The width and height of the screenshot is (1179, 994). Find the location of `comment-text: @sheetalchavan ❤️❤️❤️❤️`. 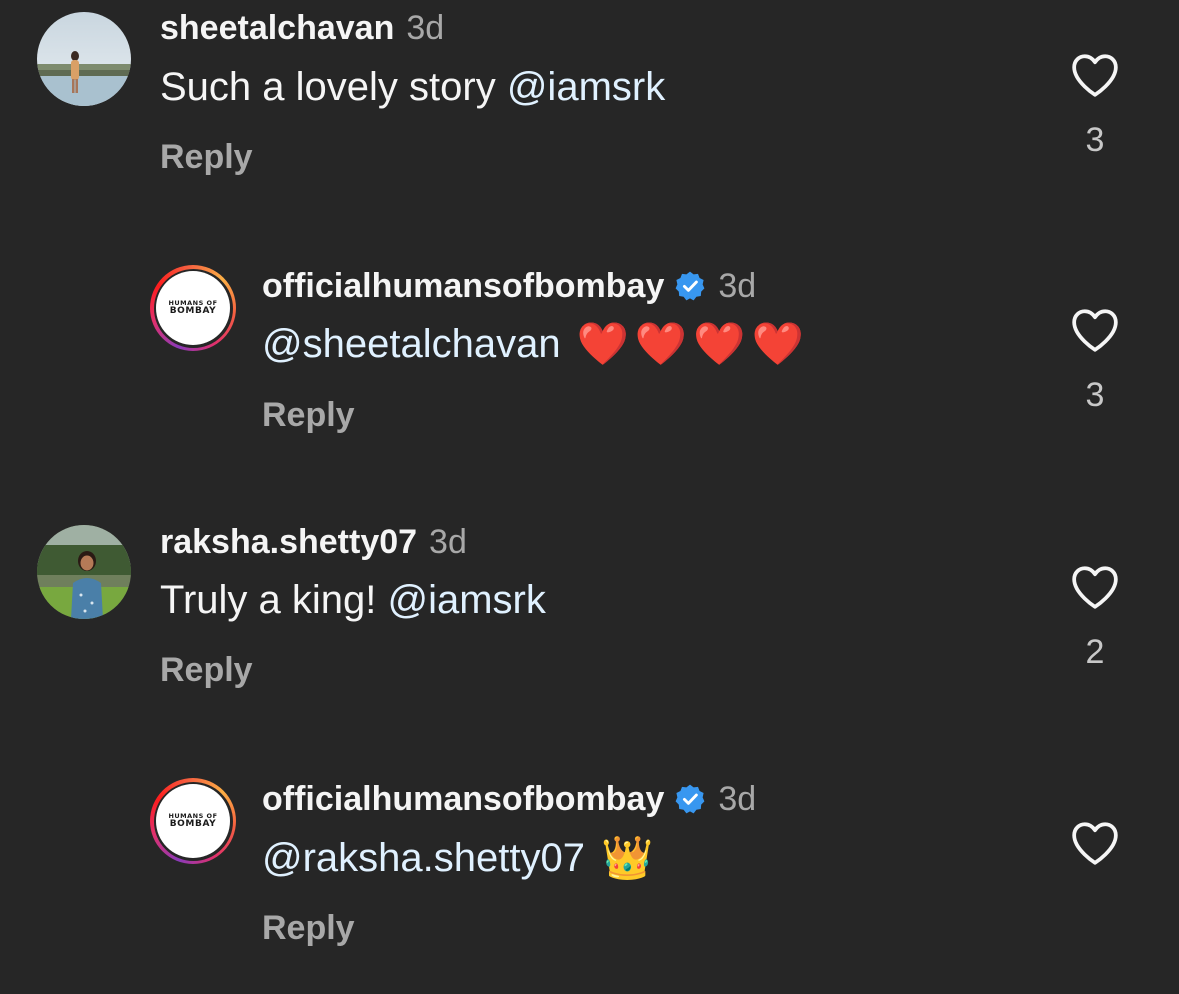

comment-text: @sheetalchavan ❤️❤️❤️❤️ is located at coordinates (536, 344).